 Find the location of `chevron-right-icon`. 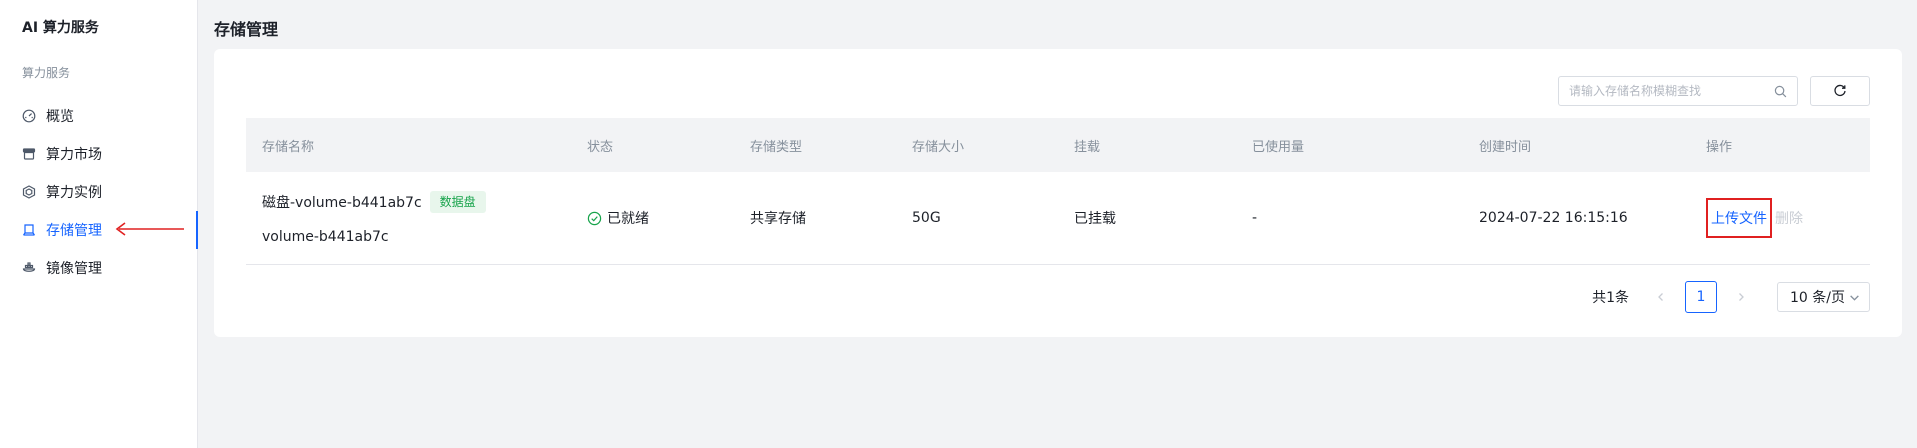

chevron-right-icon is located at coordinates (1741, 297).